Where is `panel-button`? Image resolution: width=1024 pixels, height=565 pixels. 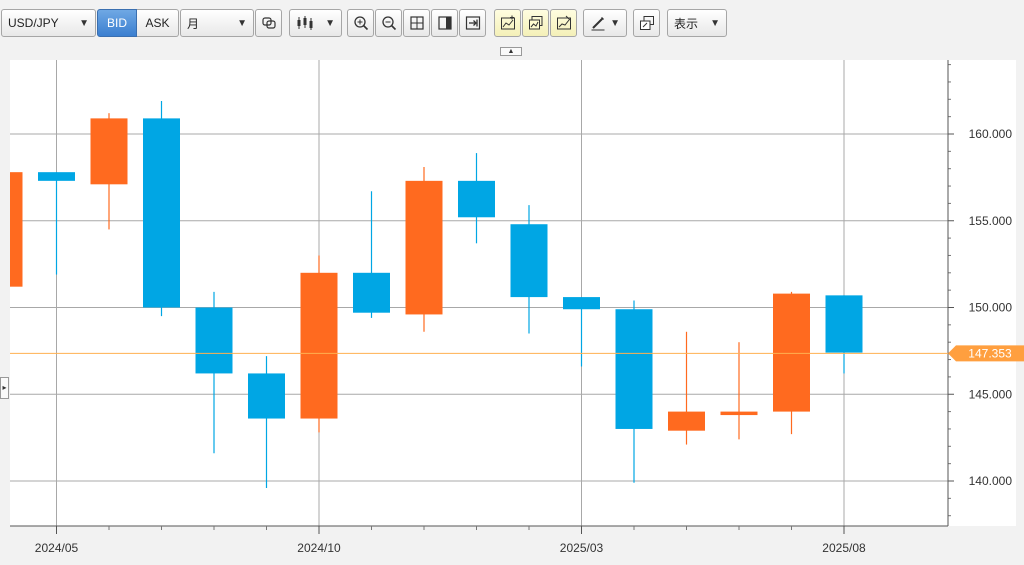 panel-button is located at coordinates (444, 23).